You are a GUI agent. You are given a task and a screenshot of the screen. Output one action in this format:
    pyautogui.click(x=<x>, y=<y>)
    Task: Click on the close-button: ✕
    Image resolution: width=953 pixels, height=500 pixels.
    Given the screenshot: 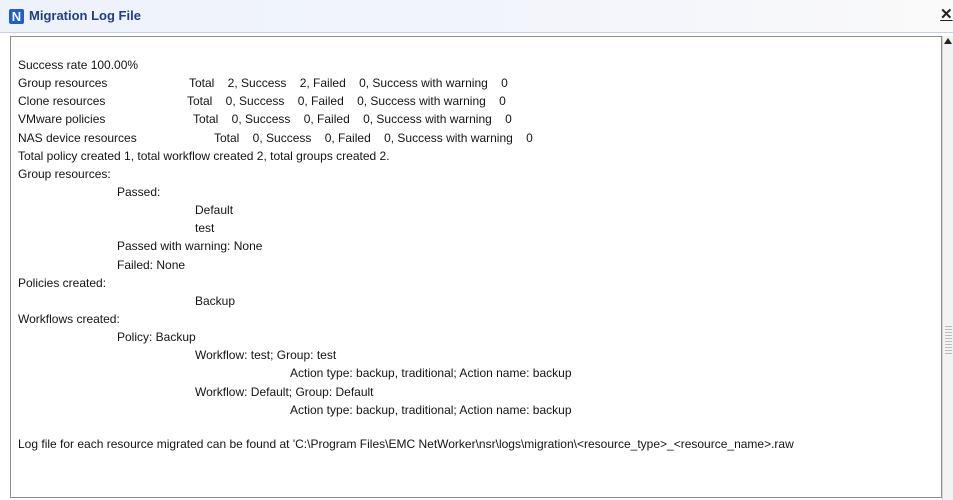 What is the action you would take?
    pyautogui.click(x=946, y=15)
    